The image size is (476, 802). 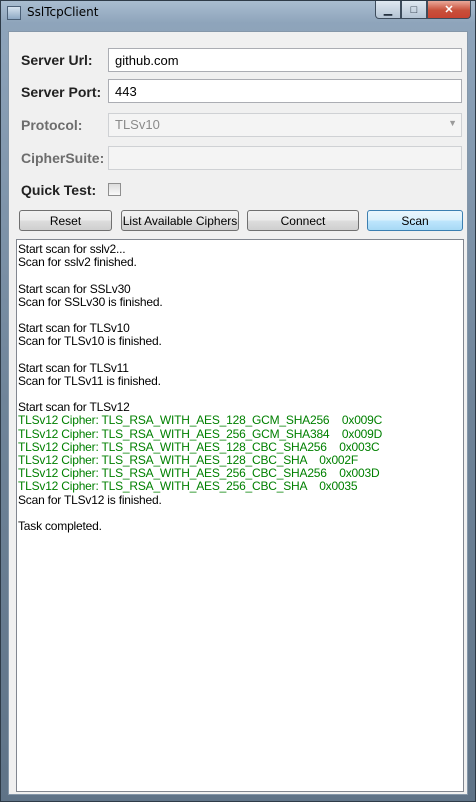 I want to click on maximize-icon: □, so click(x=414, y=9).